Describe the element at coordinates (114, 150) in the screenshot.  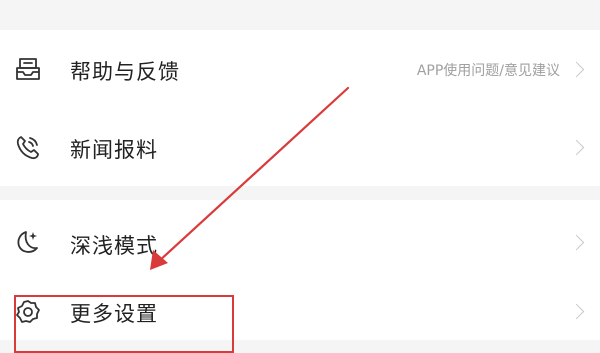
I see `menu-item-label: 新闻报料` at that location.